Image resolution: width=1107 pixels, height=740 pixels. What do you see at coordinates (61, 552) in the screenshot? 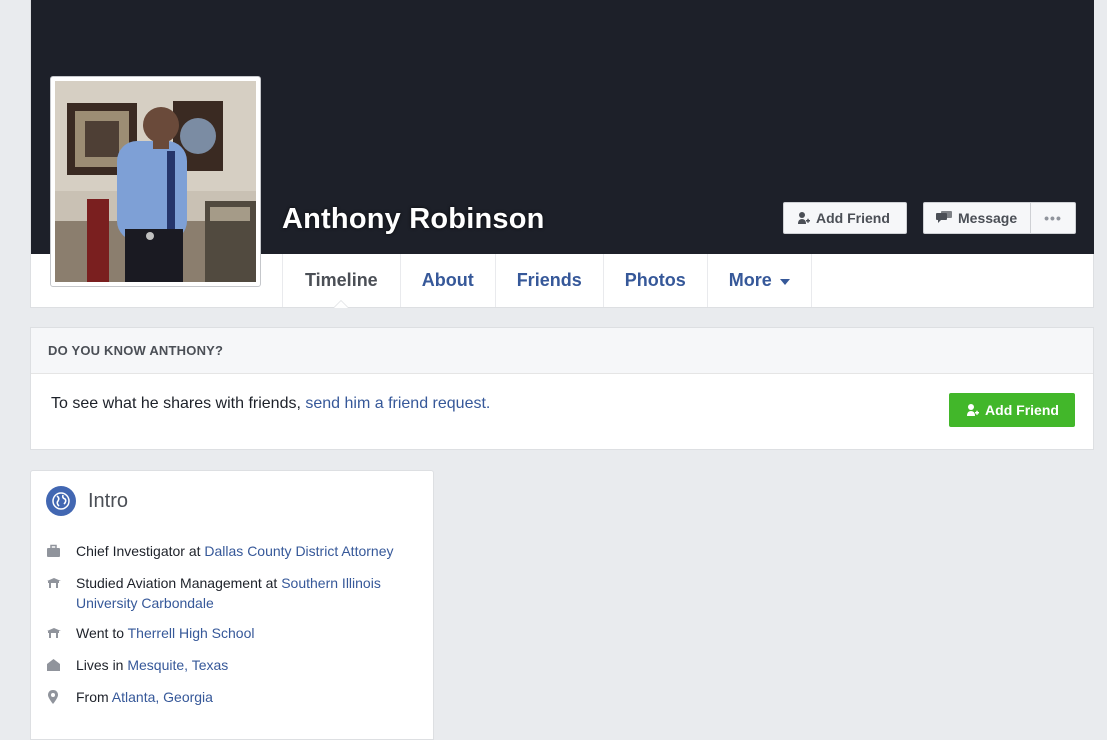
I see `briefcase-icon` at bounding box center [61, 552].